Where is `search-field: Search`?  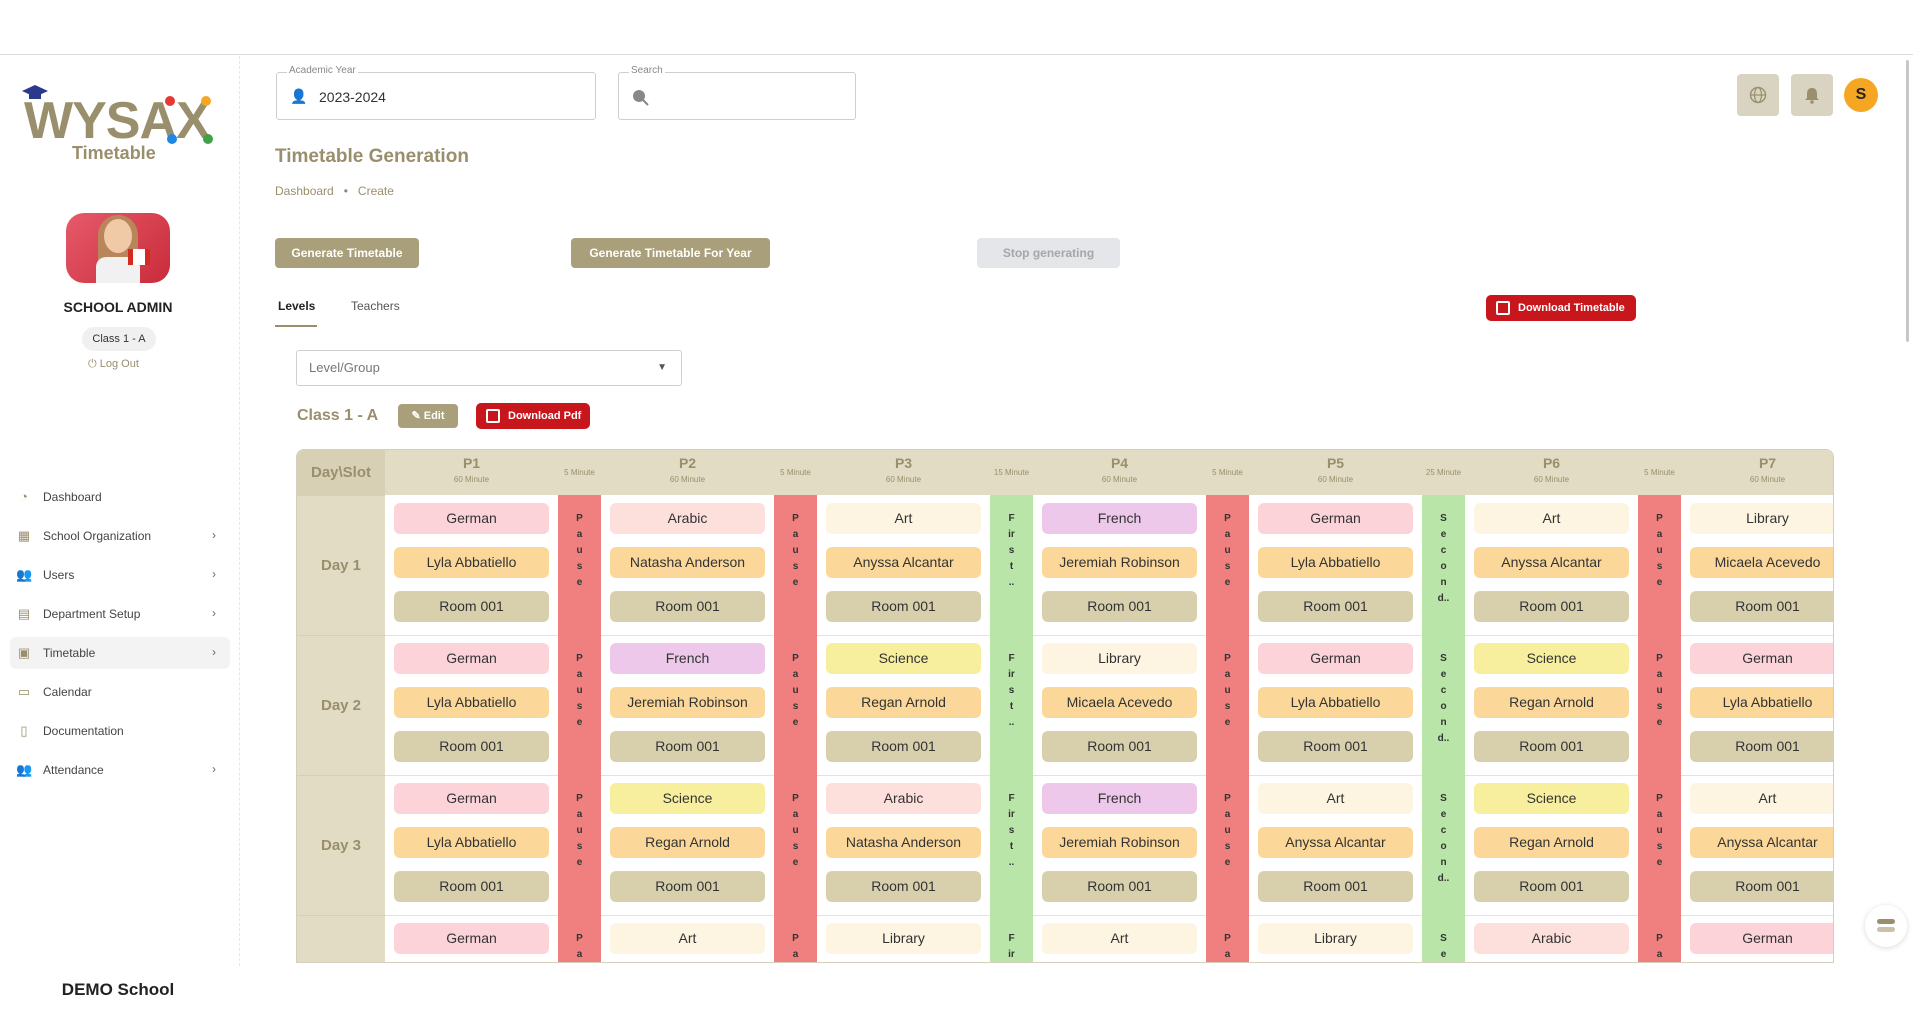 search-field: Search is located at coordinates (737, 92).